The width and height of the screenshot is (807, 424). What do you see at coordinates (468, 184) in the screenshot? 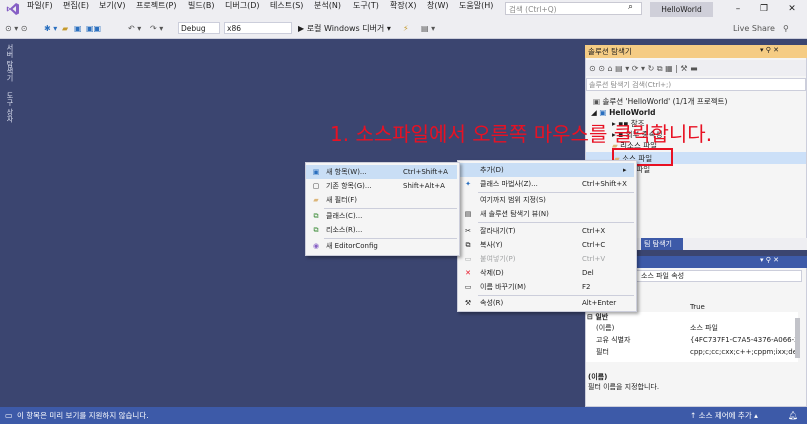
I see `class-wizard-icon: ✦` at bounding box center [468, 184].